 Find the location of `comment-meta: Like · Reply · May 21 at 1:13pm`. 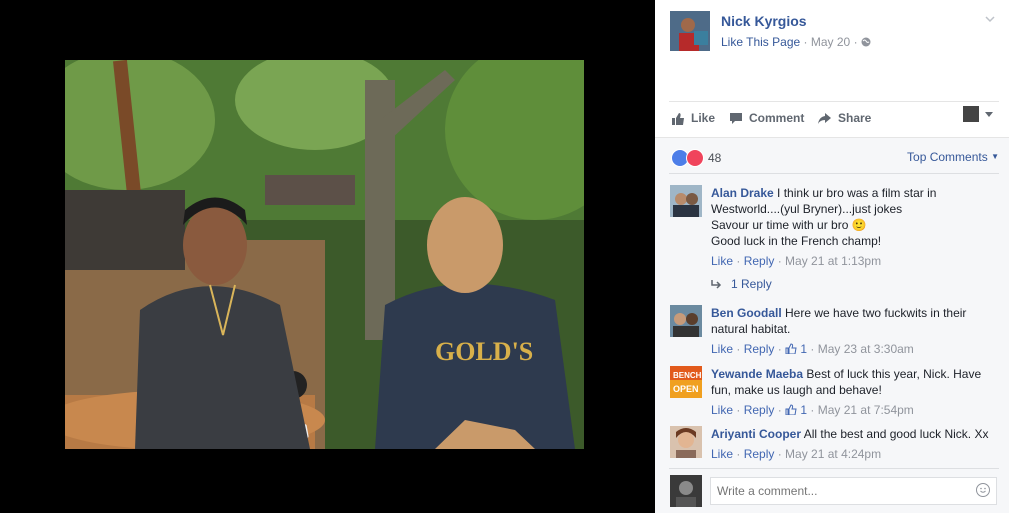

comment-meta: Like · Reply · May 21 at 1:13pm is located at coordinates (796, 261).